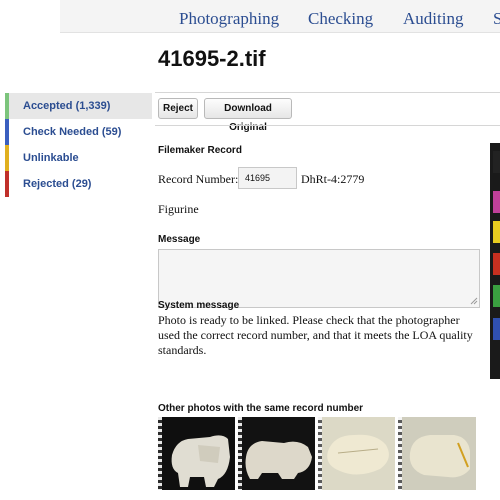  What do you see at coordinates (280, 16) in the screenshot?
I see `top-nav-bar: Photographing Checking Auditing S` at bounding box center [280, 16].